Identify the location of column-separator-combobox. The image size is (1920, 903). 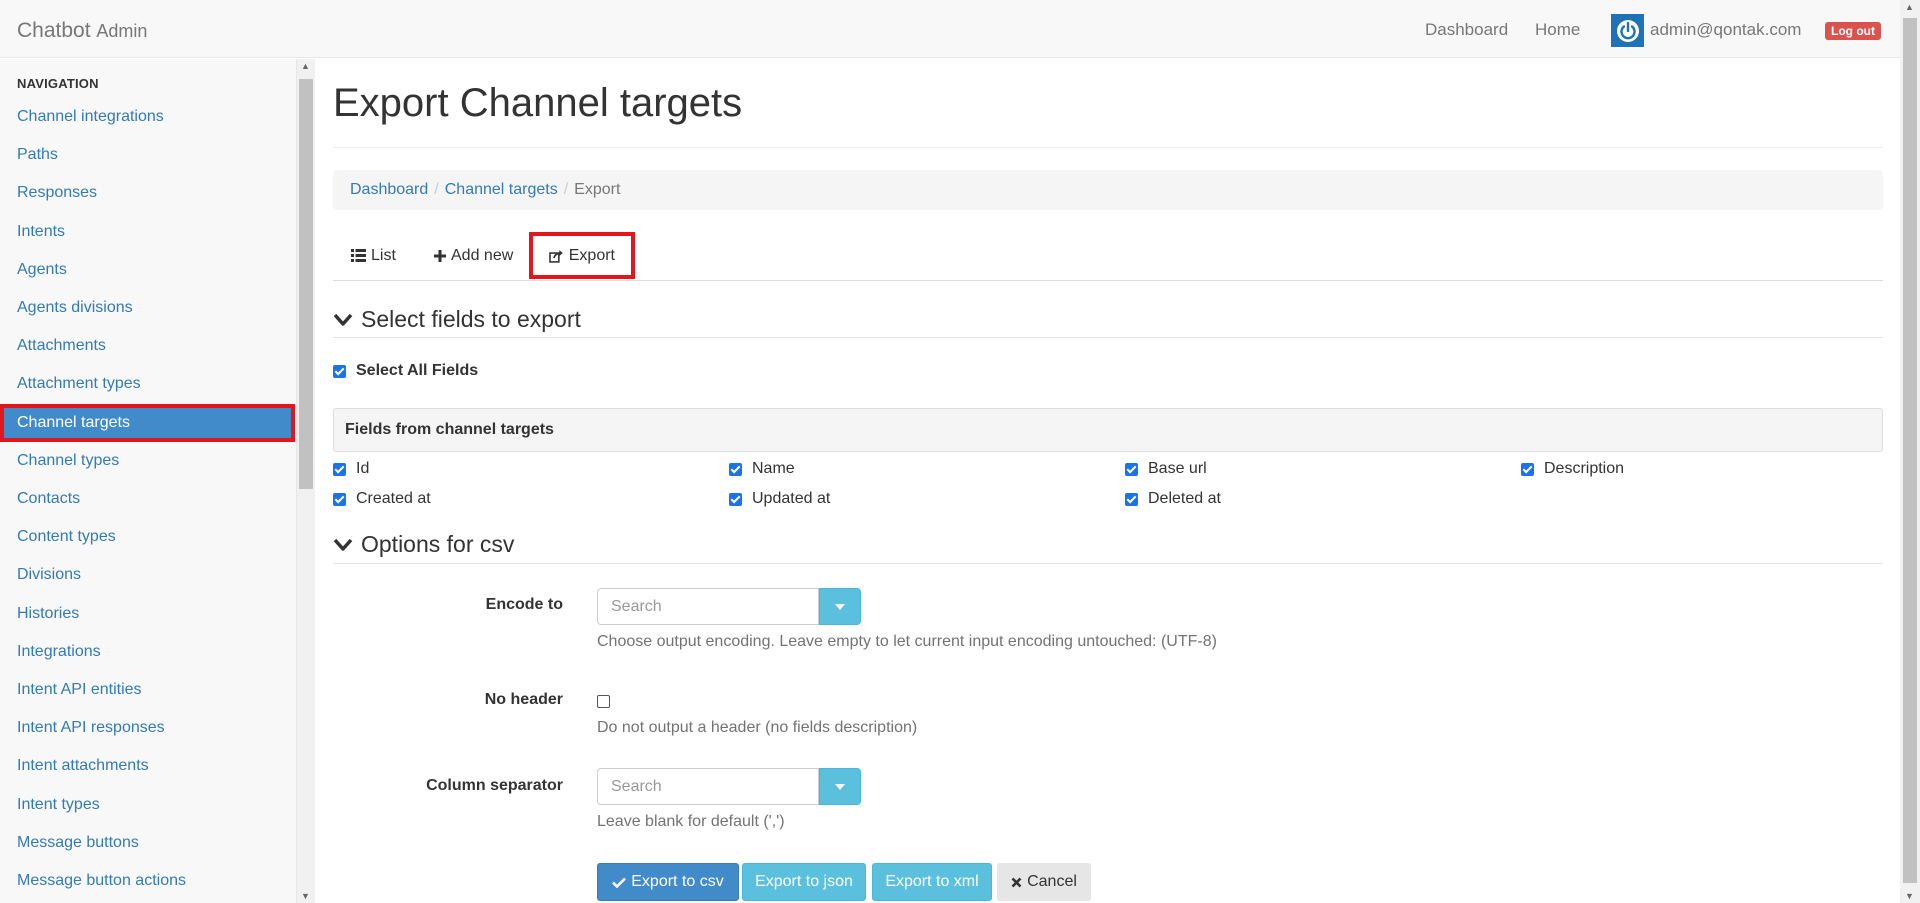
(729, 786).